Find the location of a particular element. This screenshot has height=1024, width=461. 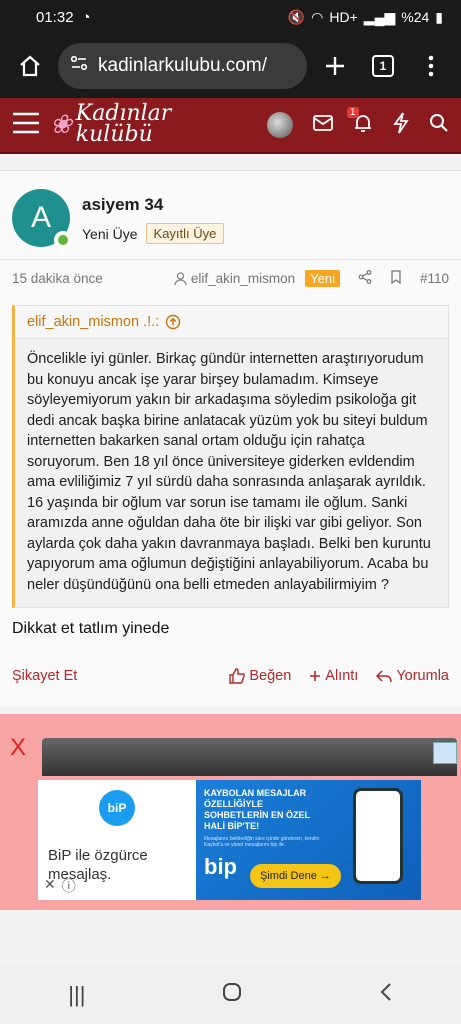

system-nav-bar: ||| is located at coordinates (230, 995).